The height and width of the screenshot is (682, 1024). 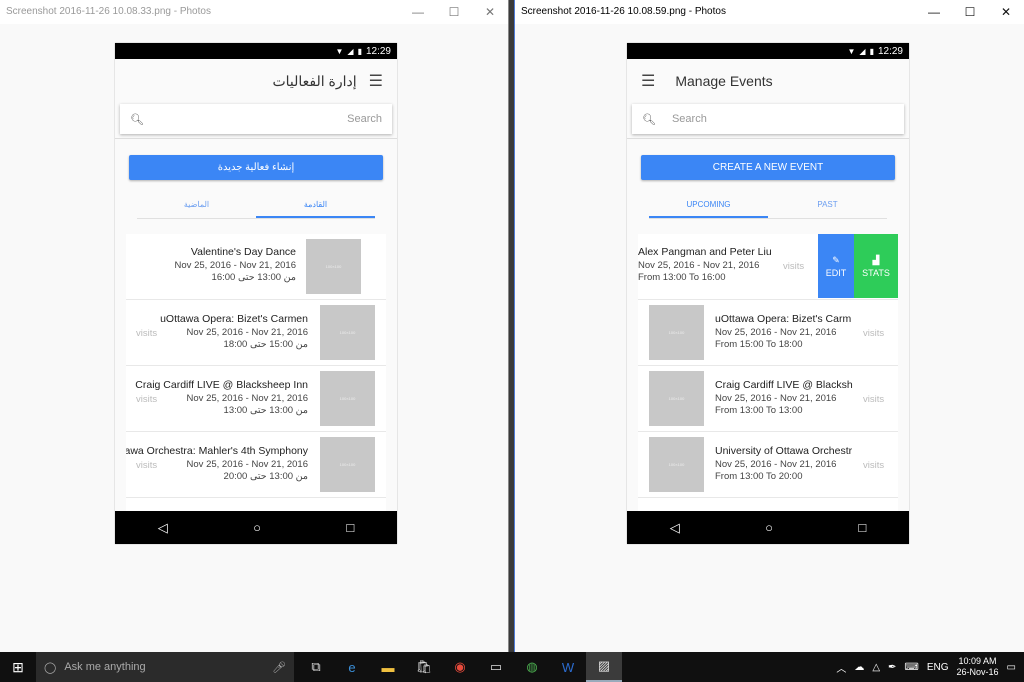 I want to click on event-time: من 13:00 حتى 13:00, so click(x=265, y=410).